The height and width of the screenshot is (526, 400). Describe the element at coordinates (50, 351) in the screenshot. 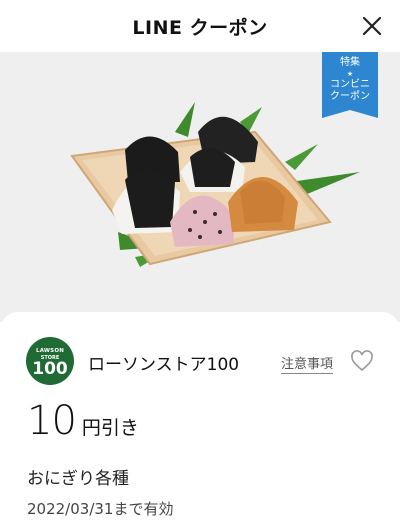

I see `store-logo-line-1: LAWSON` at that location.